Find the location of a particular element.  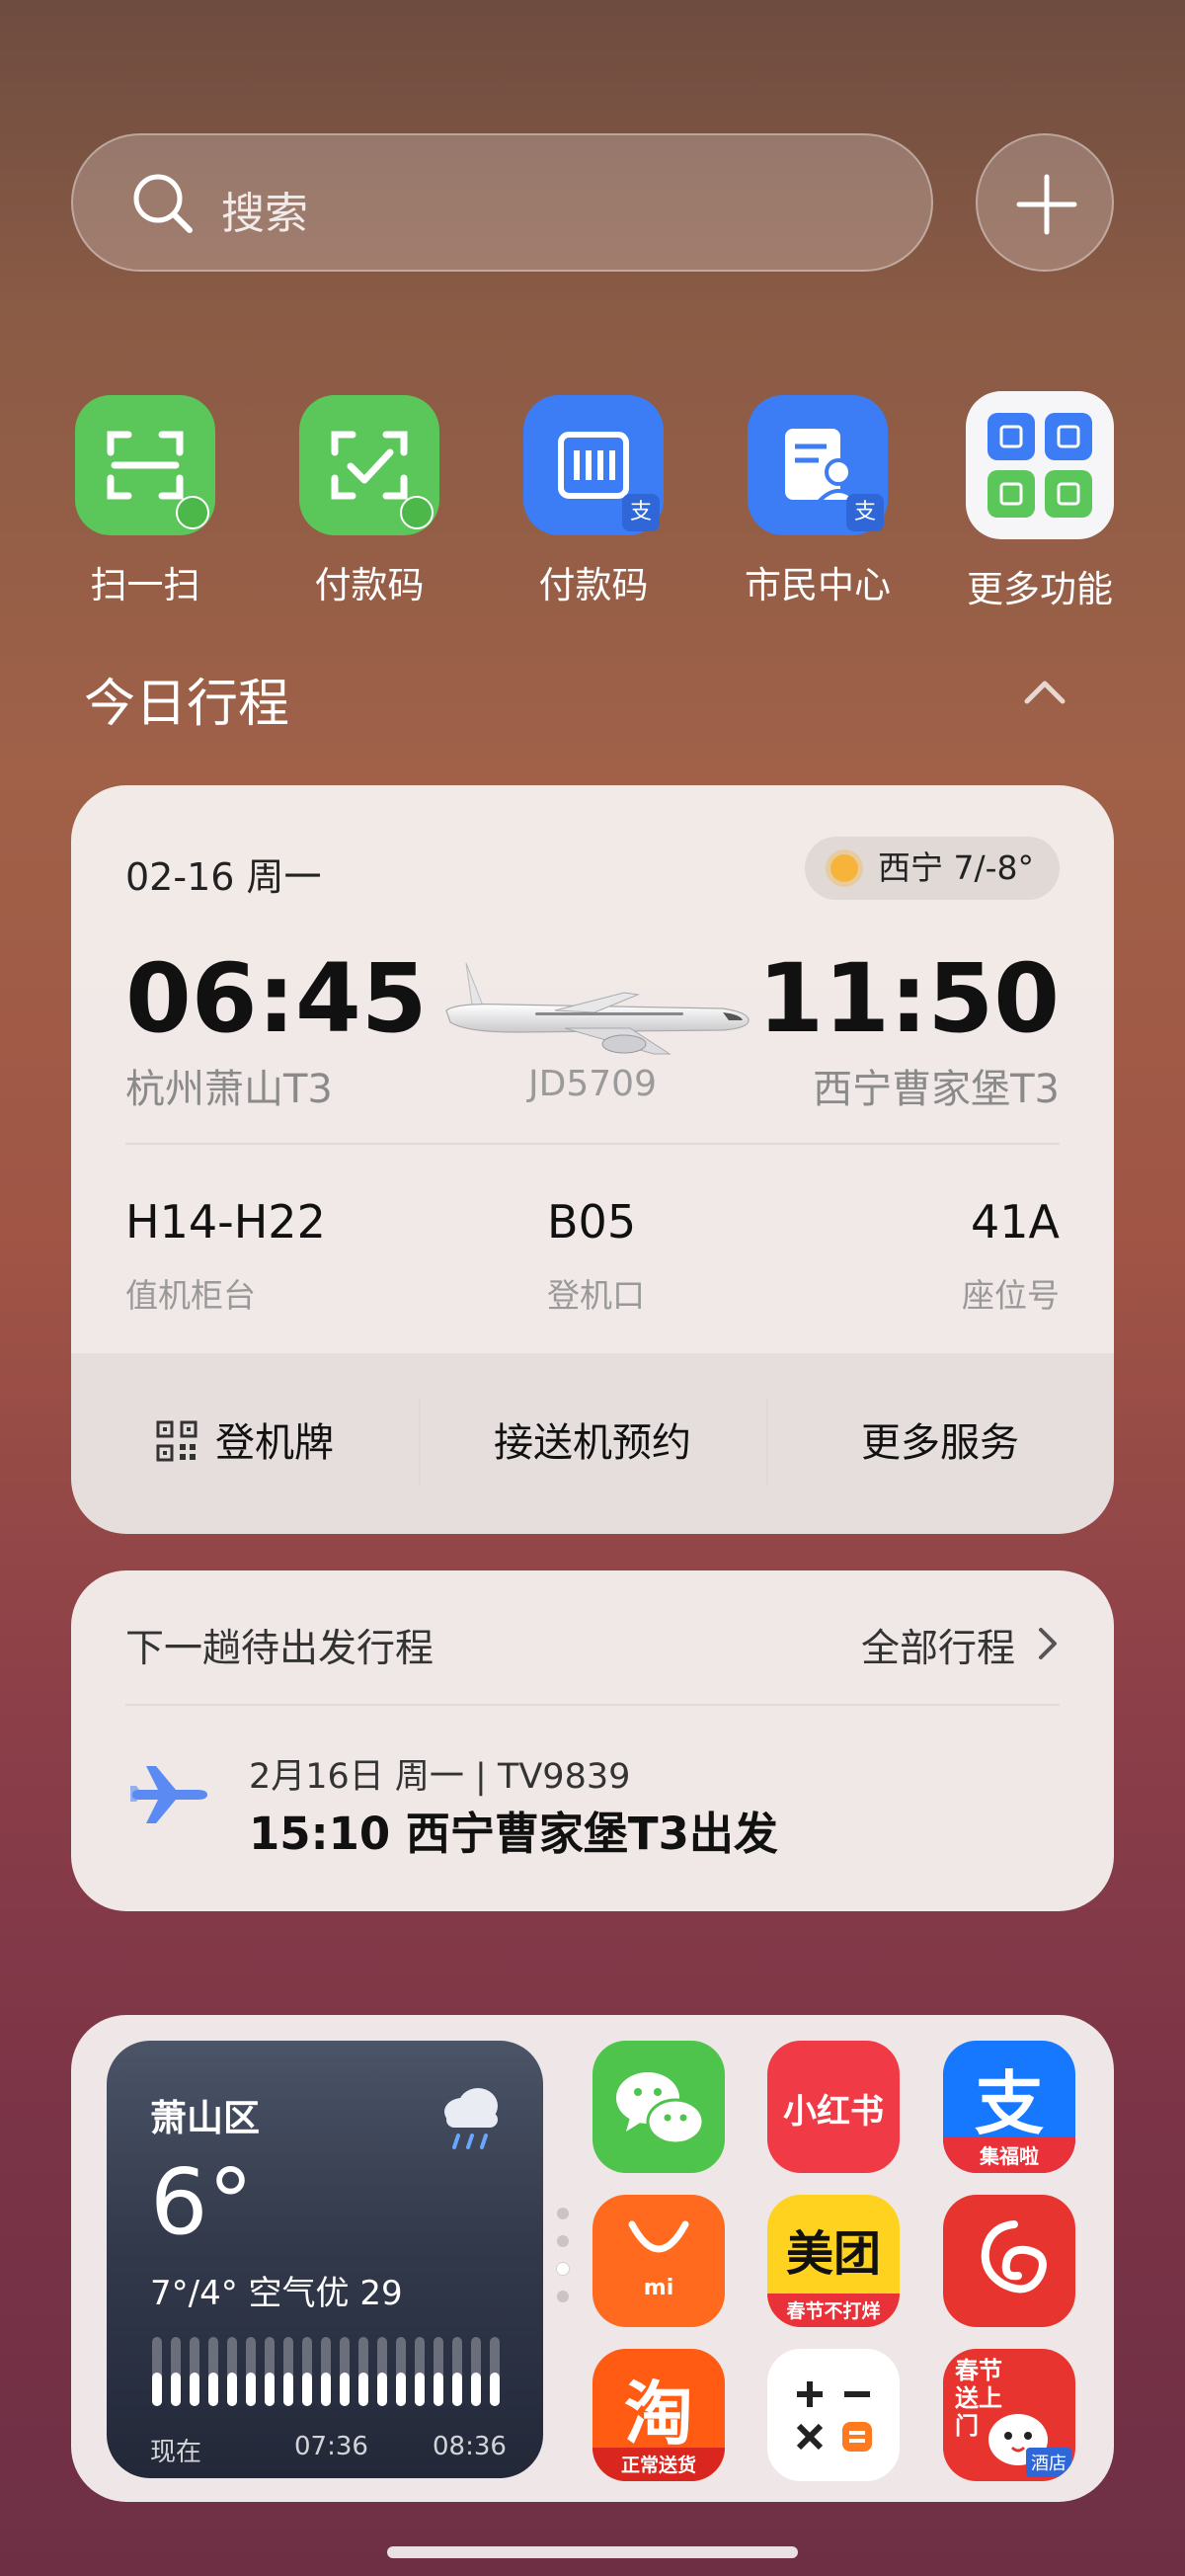

quick-action-wechat-pay: 付款码 is located at coordinates (369, 501).